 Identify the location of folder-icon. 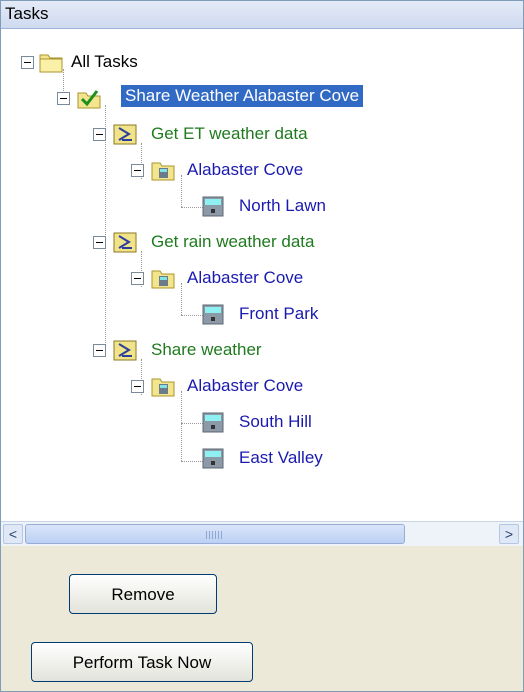
(51, 63).